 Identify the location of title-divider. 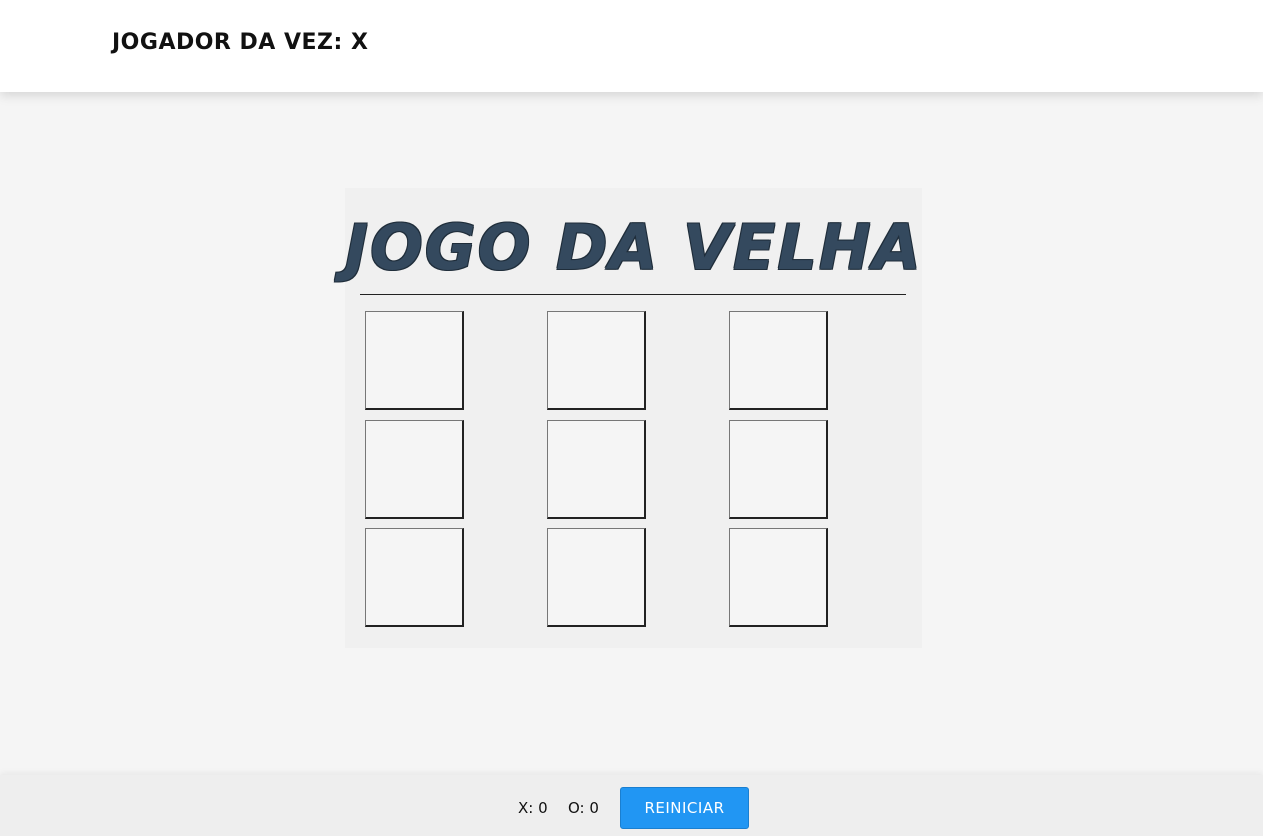
(633, 294).